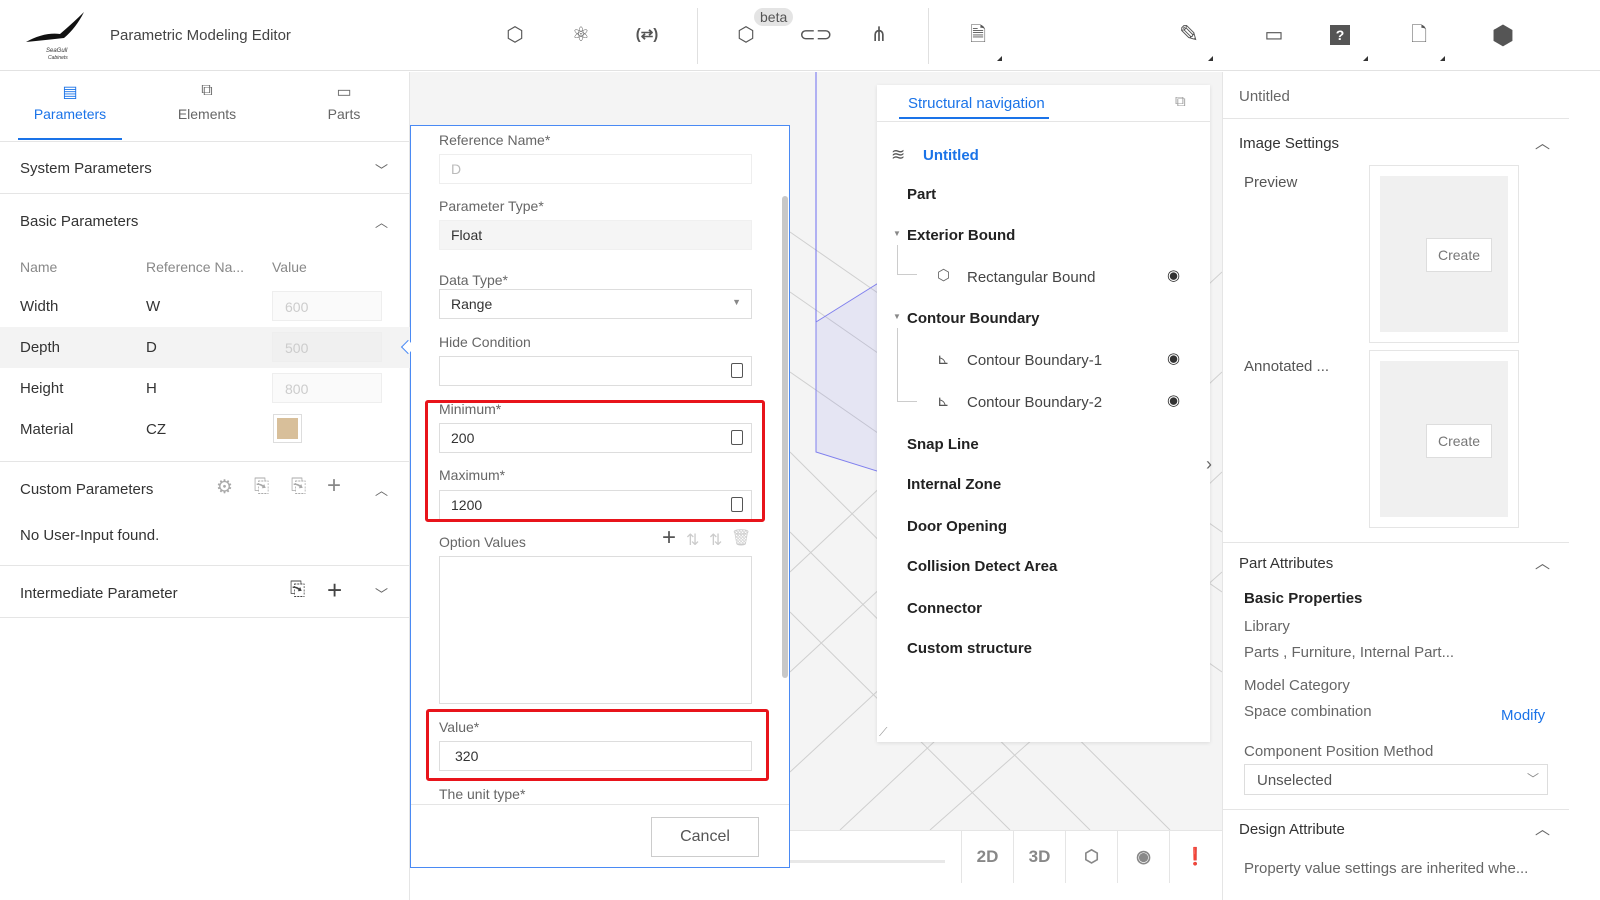  What do you see at coordinates (207, 114) in the screenshot?
I see `tab-label: Elements` at bounding box center [207, 114].